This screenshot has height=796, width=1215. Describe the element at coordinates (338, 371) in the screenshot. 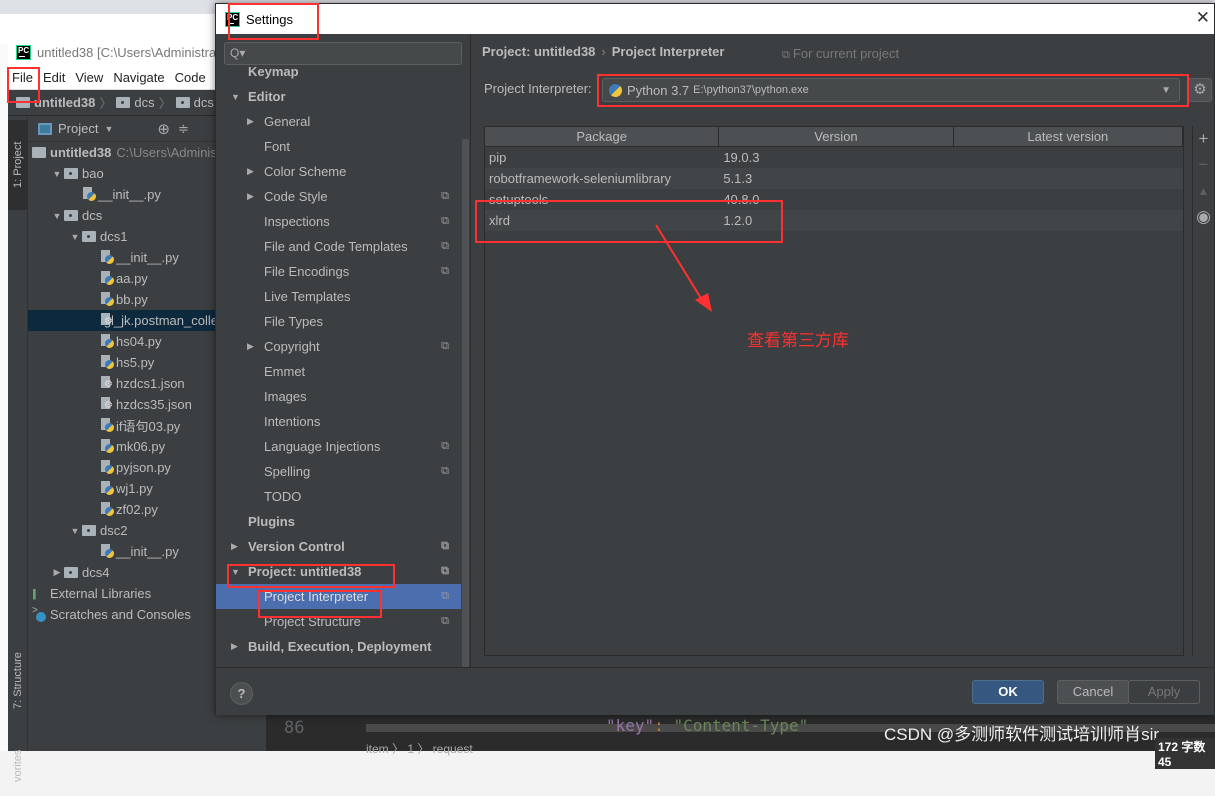

I see `settings-tree-item: Emmet` at that location.